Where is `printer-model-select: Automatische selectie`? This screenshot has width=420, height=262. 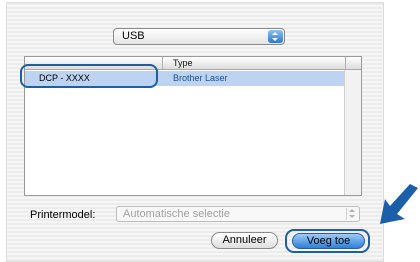 printer-model-select: Automatische selectie is located at coordinates (238, 214).